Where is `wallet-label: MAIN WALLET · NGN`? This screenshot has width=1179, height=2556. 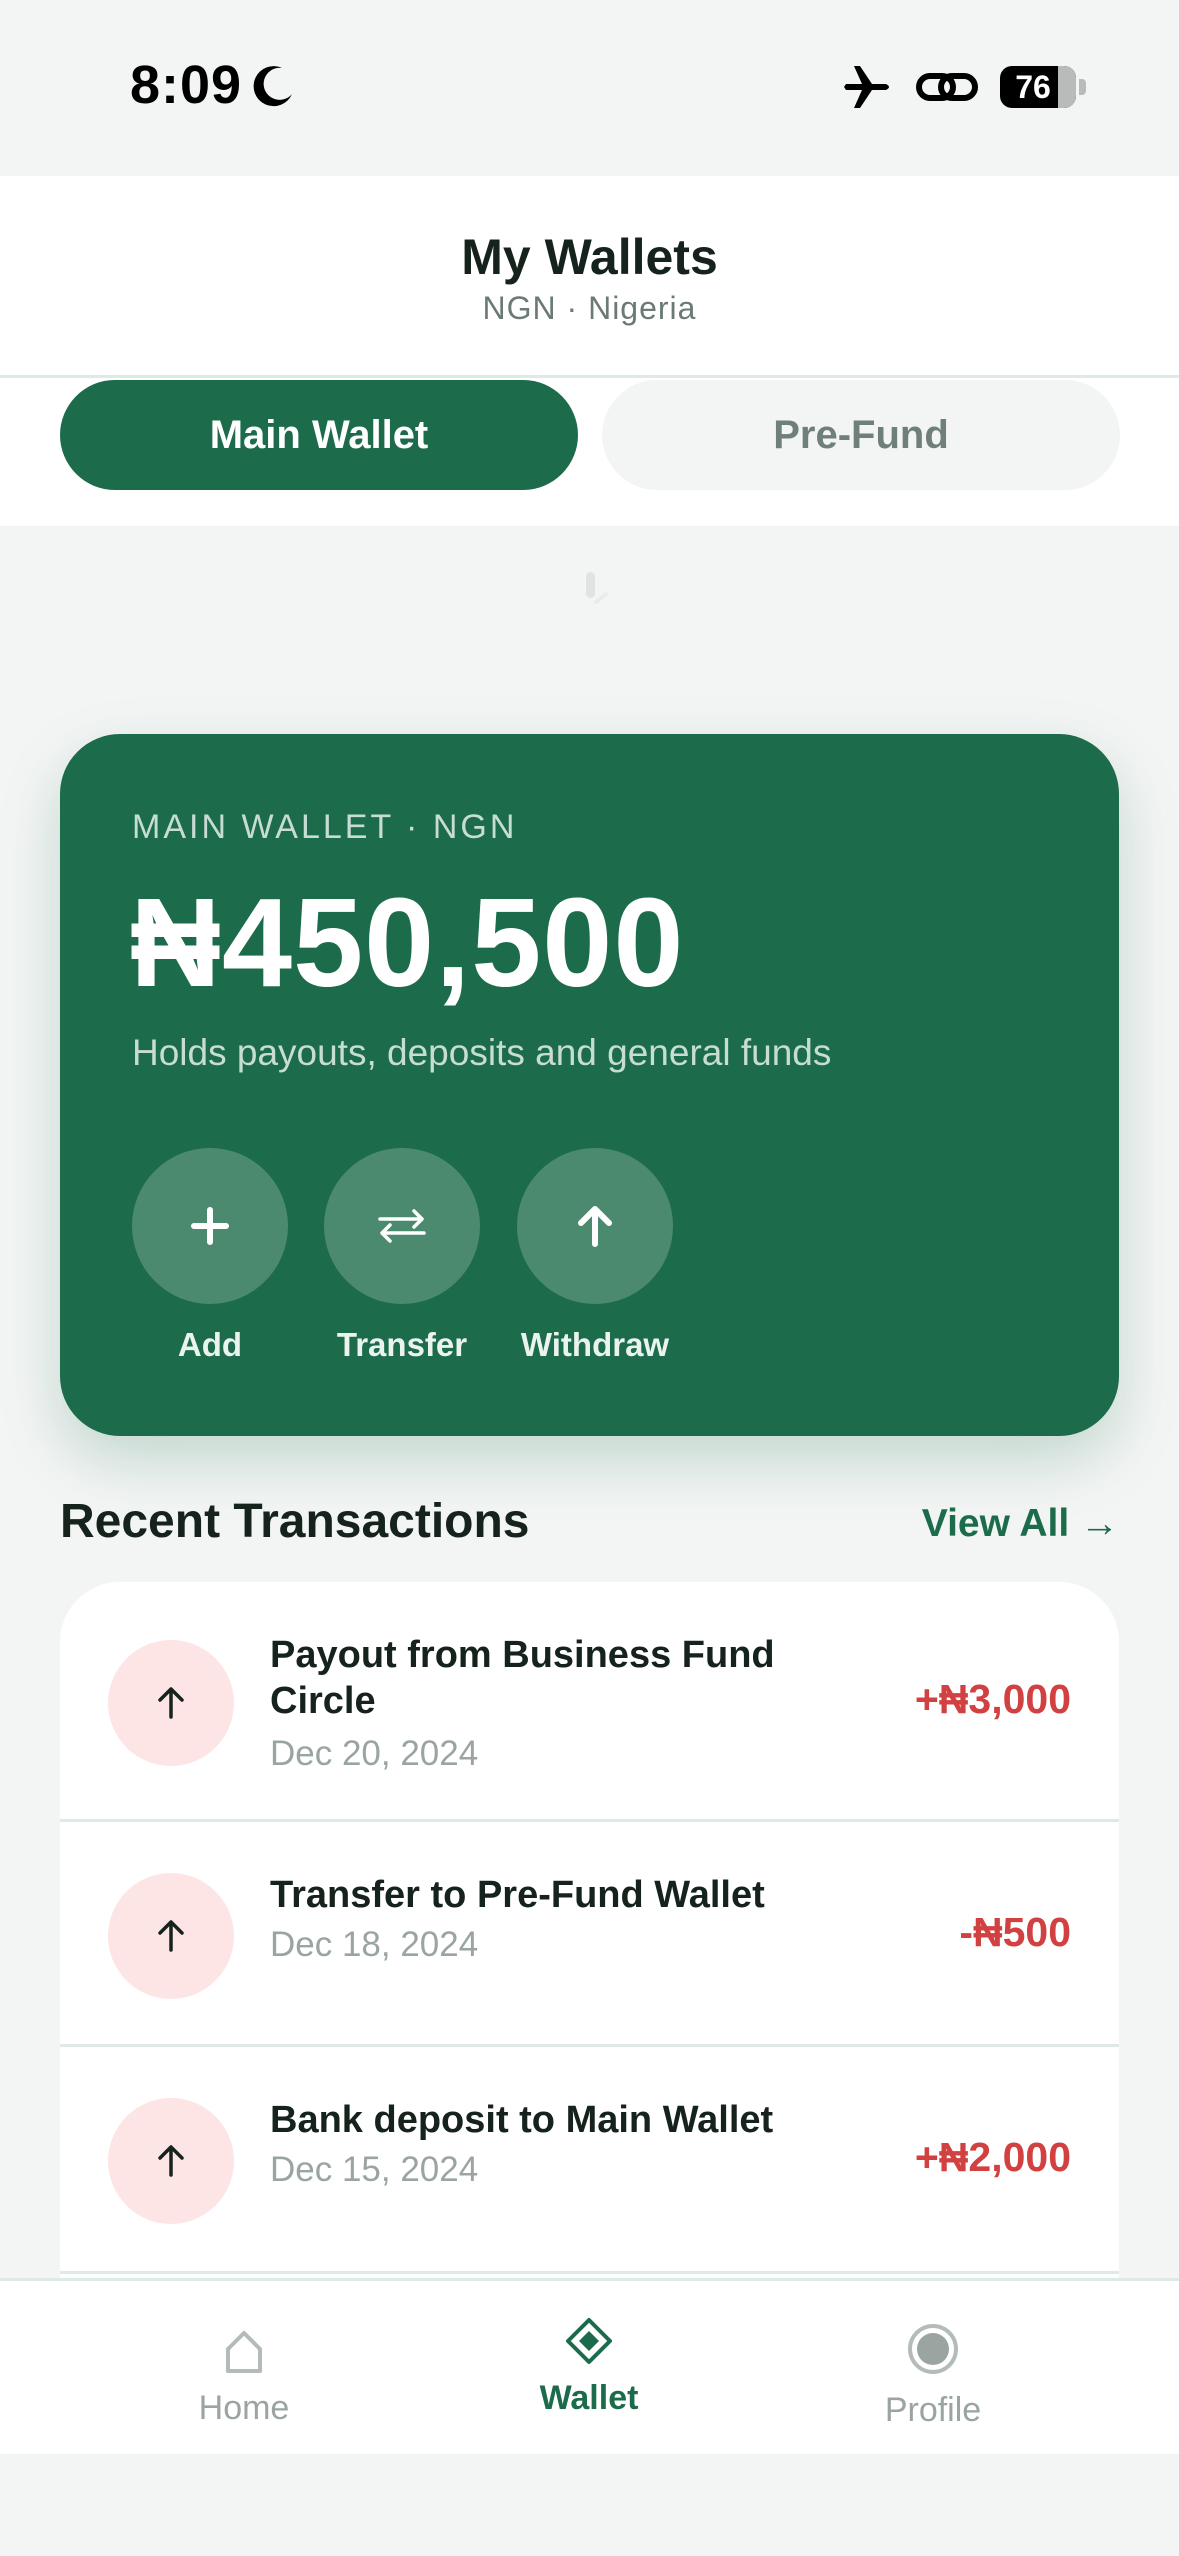
wallet-label: MAIN WALLET · NGN is located at coordinates (325, 827).